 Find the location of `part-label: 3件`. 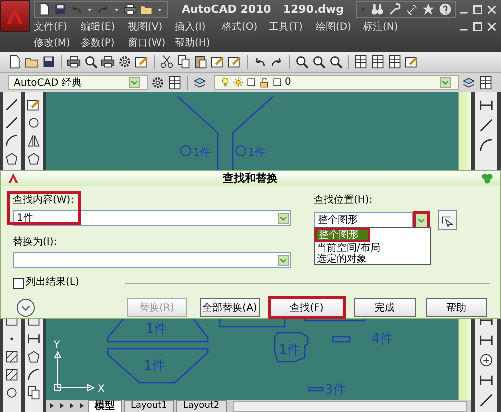

part-label: 3件 is located at coordinates (335, 390).